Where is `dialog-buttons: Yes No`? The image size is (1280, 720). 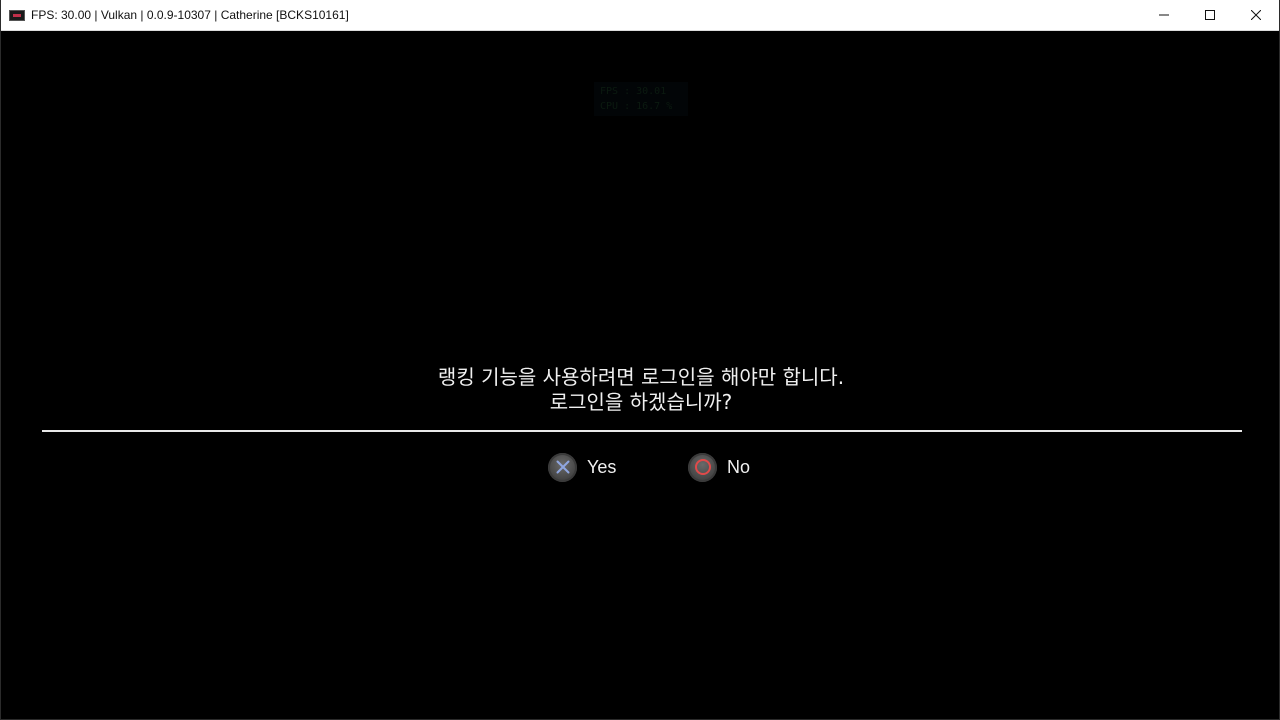 dialog-buttons: Yes No is located at coordinates (640, 467).